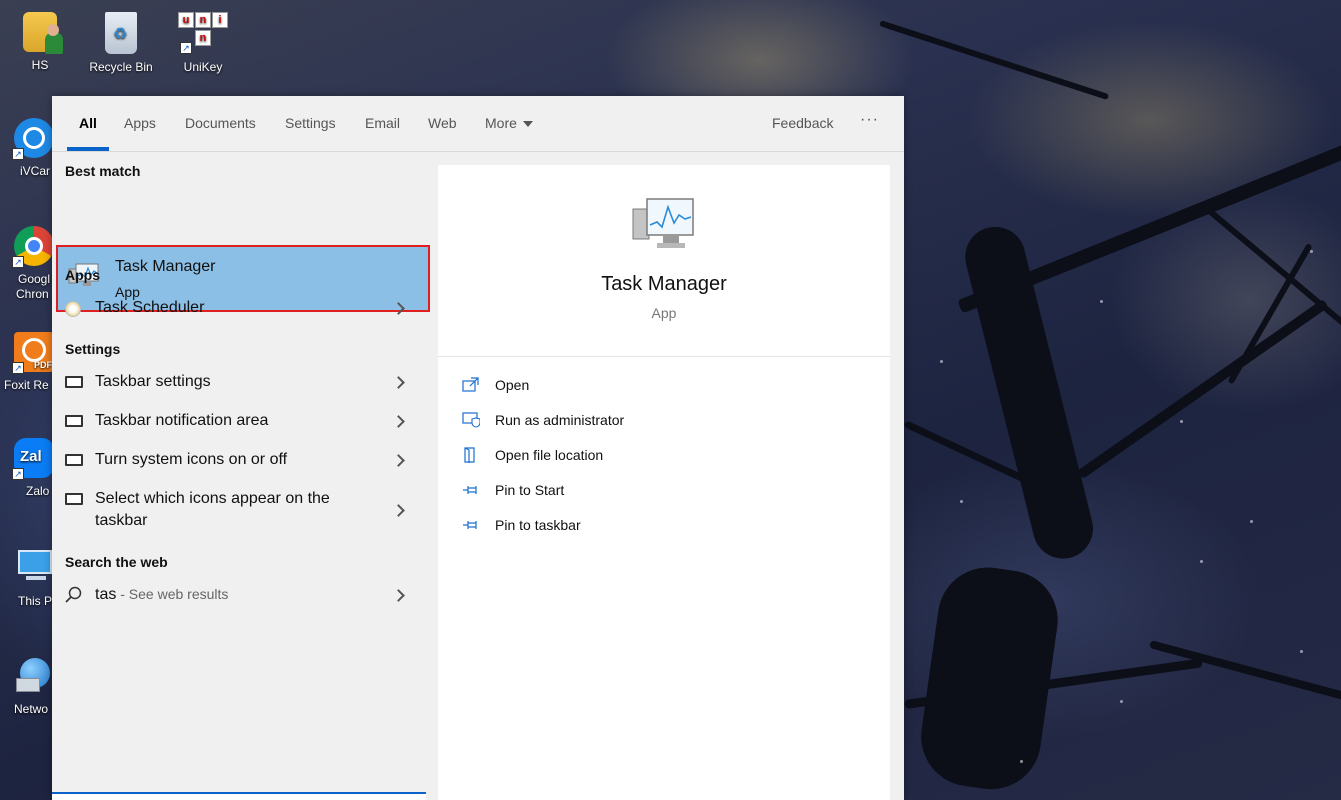  Describe the element at coordinates (93, 349) in the screenshot. I see `settings-header: Settings` at that location.